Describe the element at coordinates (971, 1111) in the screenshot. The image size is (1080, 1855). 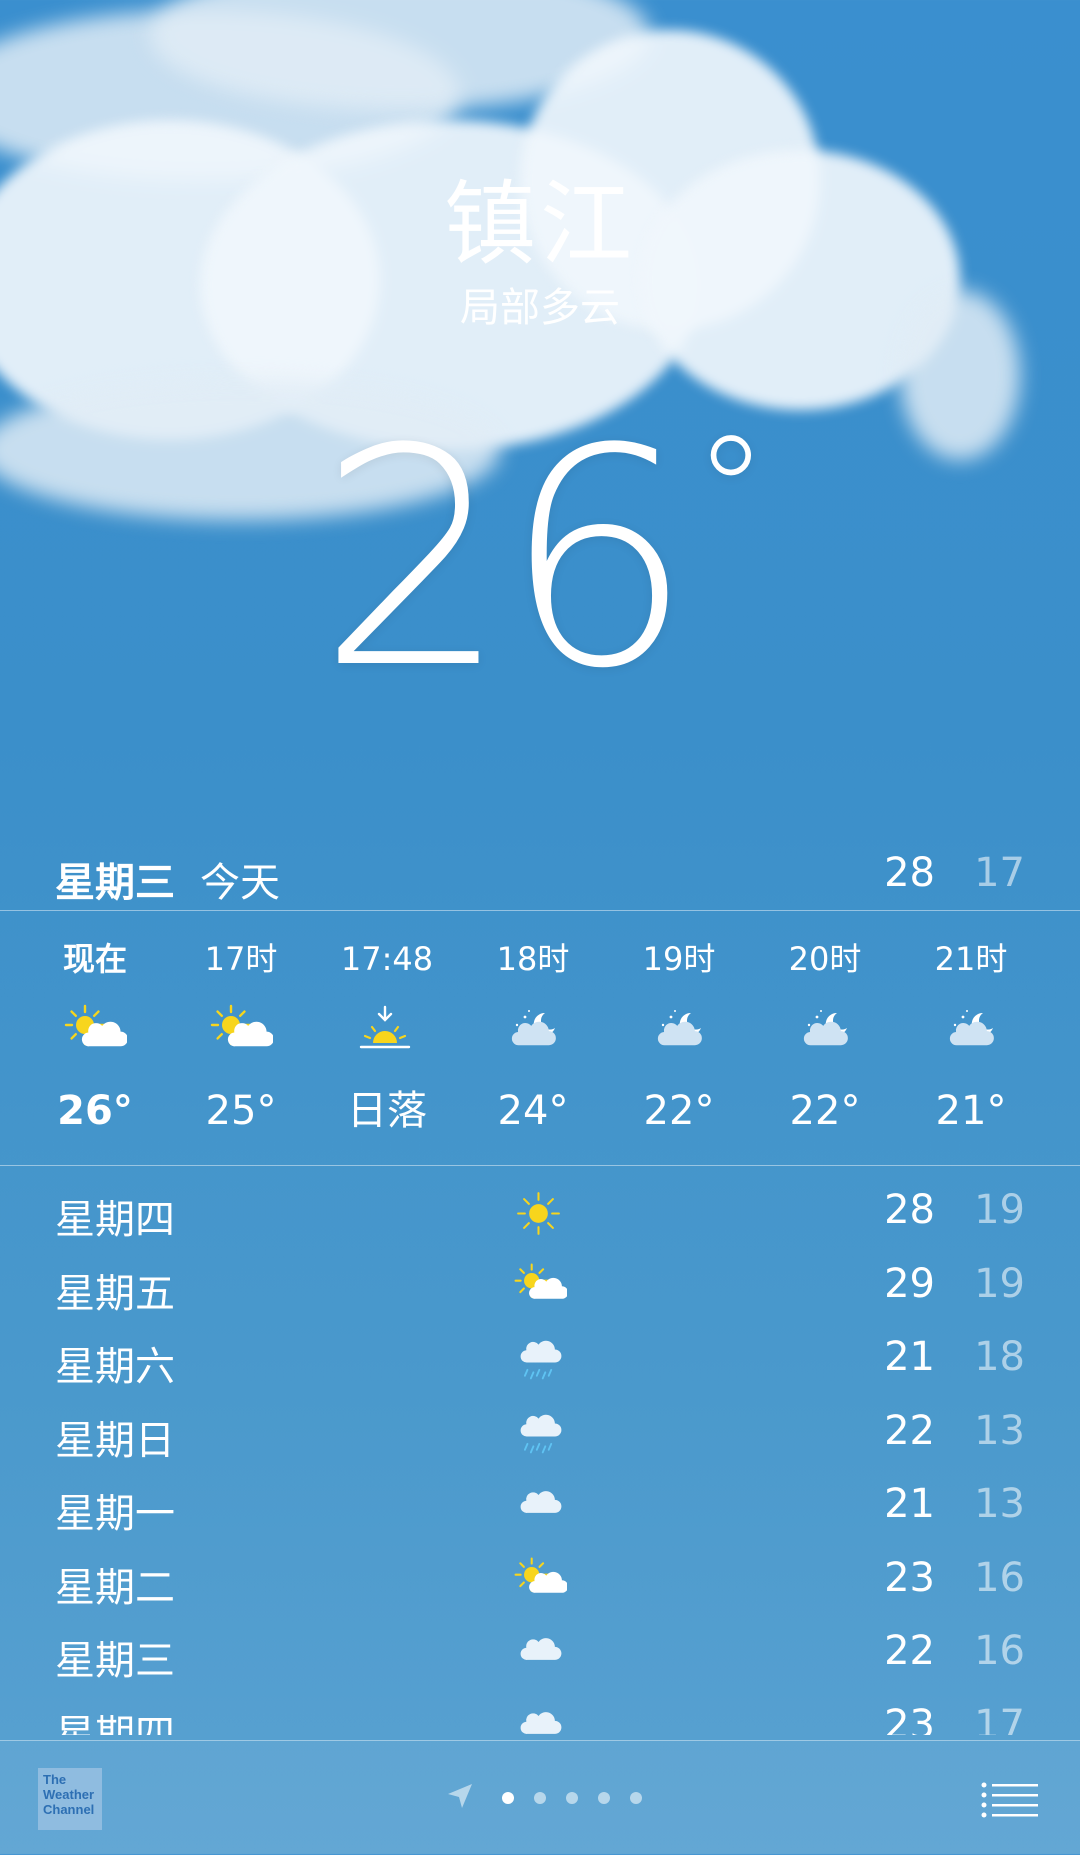
I see `hourly-temperature: 21°` at that location.